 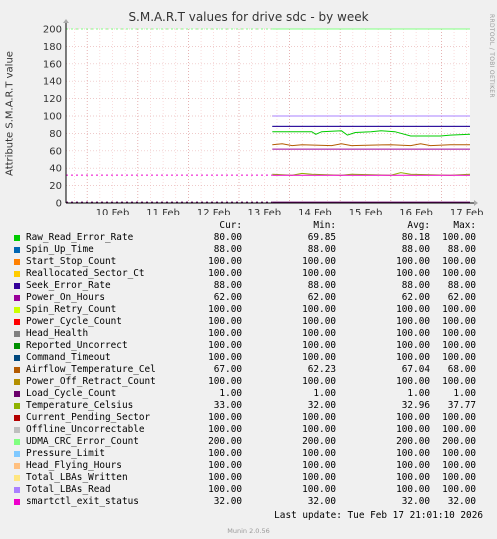 What do you see at coordinates (55, 134) in the screenshot?
I see `y-tick-label: 80` at bounding box center [55, 134].